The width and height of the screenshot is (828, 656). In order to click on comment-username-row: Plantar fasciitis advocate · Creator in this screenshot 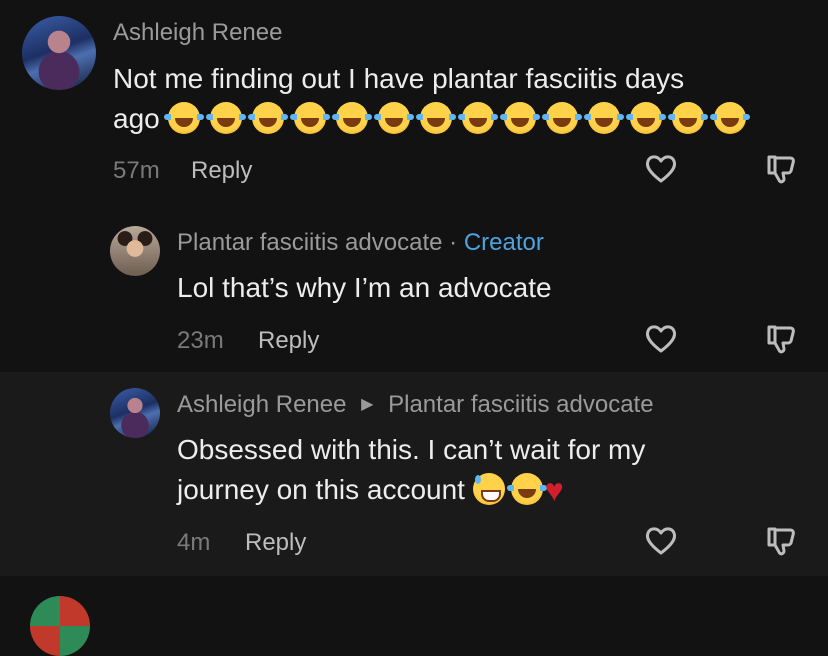, I will do `click(360, 243)`.